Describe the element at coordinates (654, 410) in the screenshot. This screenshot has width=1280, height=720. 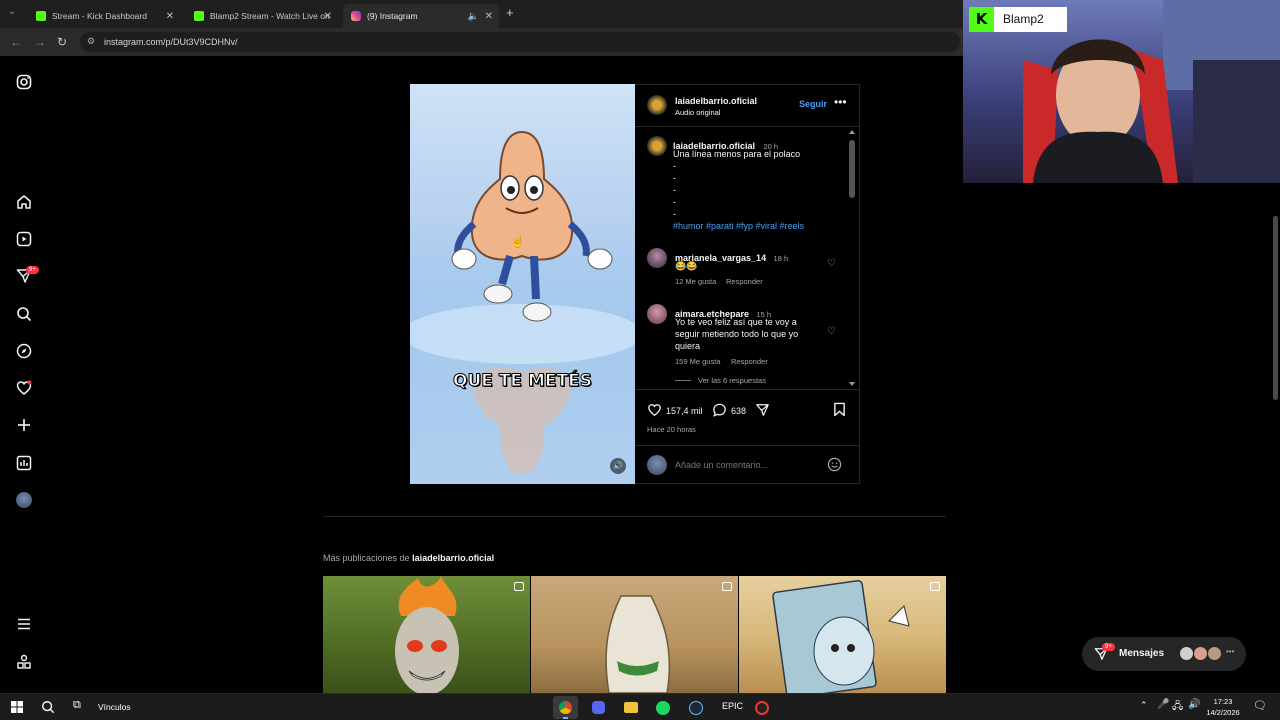
I see `like-heart-icon` at that location.